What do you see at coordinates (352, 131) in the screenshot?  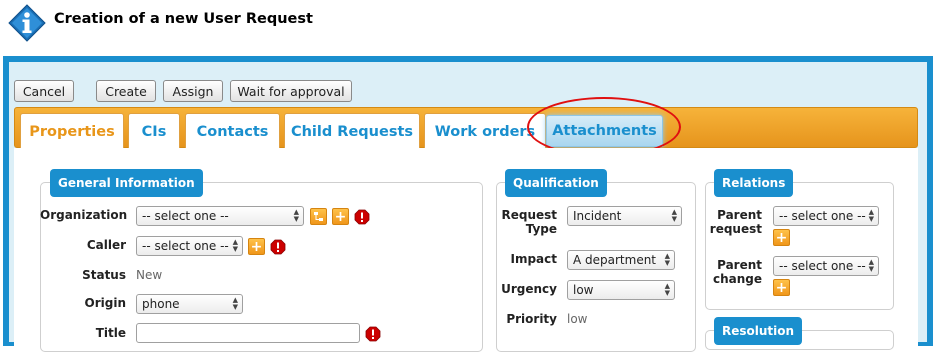 I see `tab-child-requests: Child Requests` at bounding box center [352, 131].